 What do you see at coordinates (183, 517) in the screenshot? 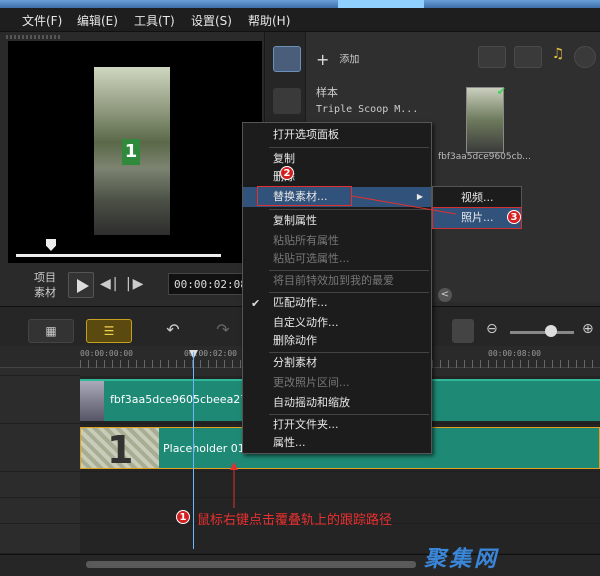
I see `step-badge-1: 1` at bounding box center [183, 517].